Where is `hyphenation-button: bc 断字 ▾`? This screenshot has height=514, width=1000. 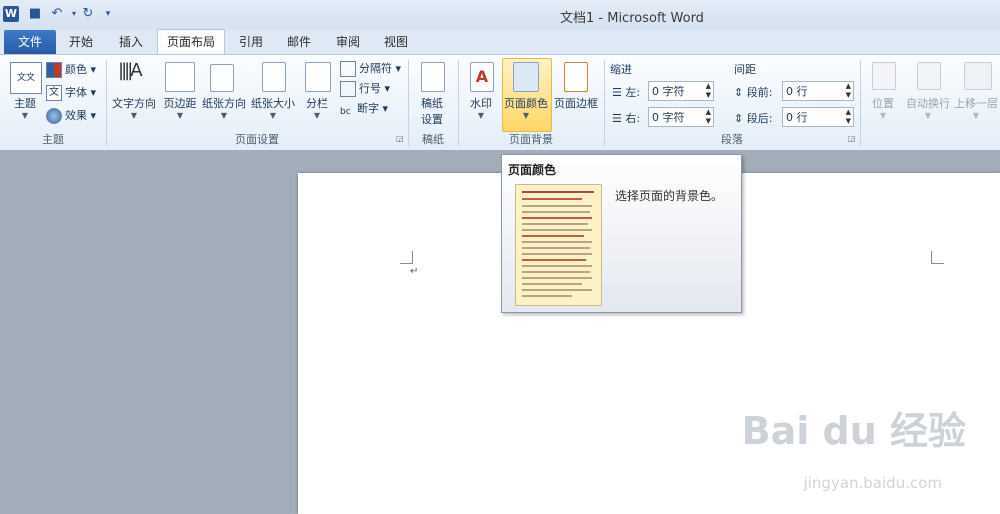 hyphenation-button: bc 断字 ▾ is located at coordinates (364, 109).